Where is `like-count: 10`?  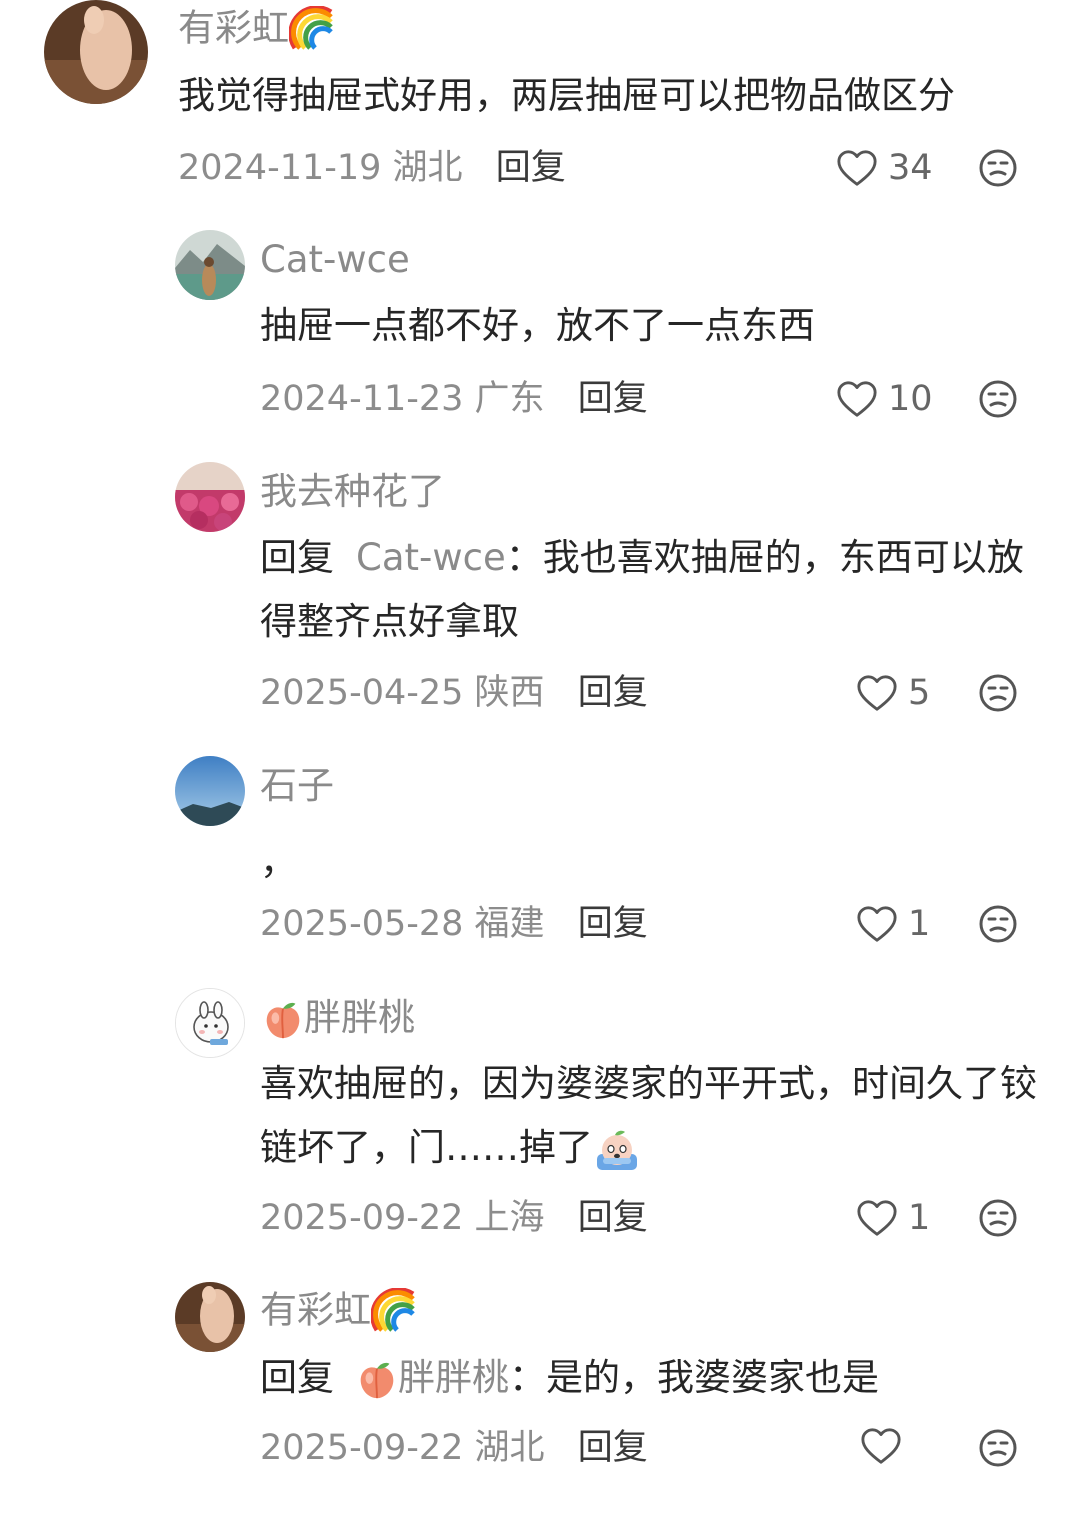
like-count: 10 is located at coordinates (910, 399).